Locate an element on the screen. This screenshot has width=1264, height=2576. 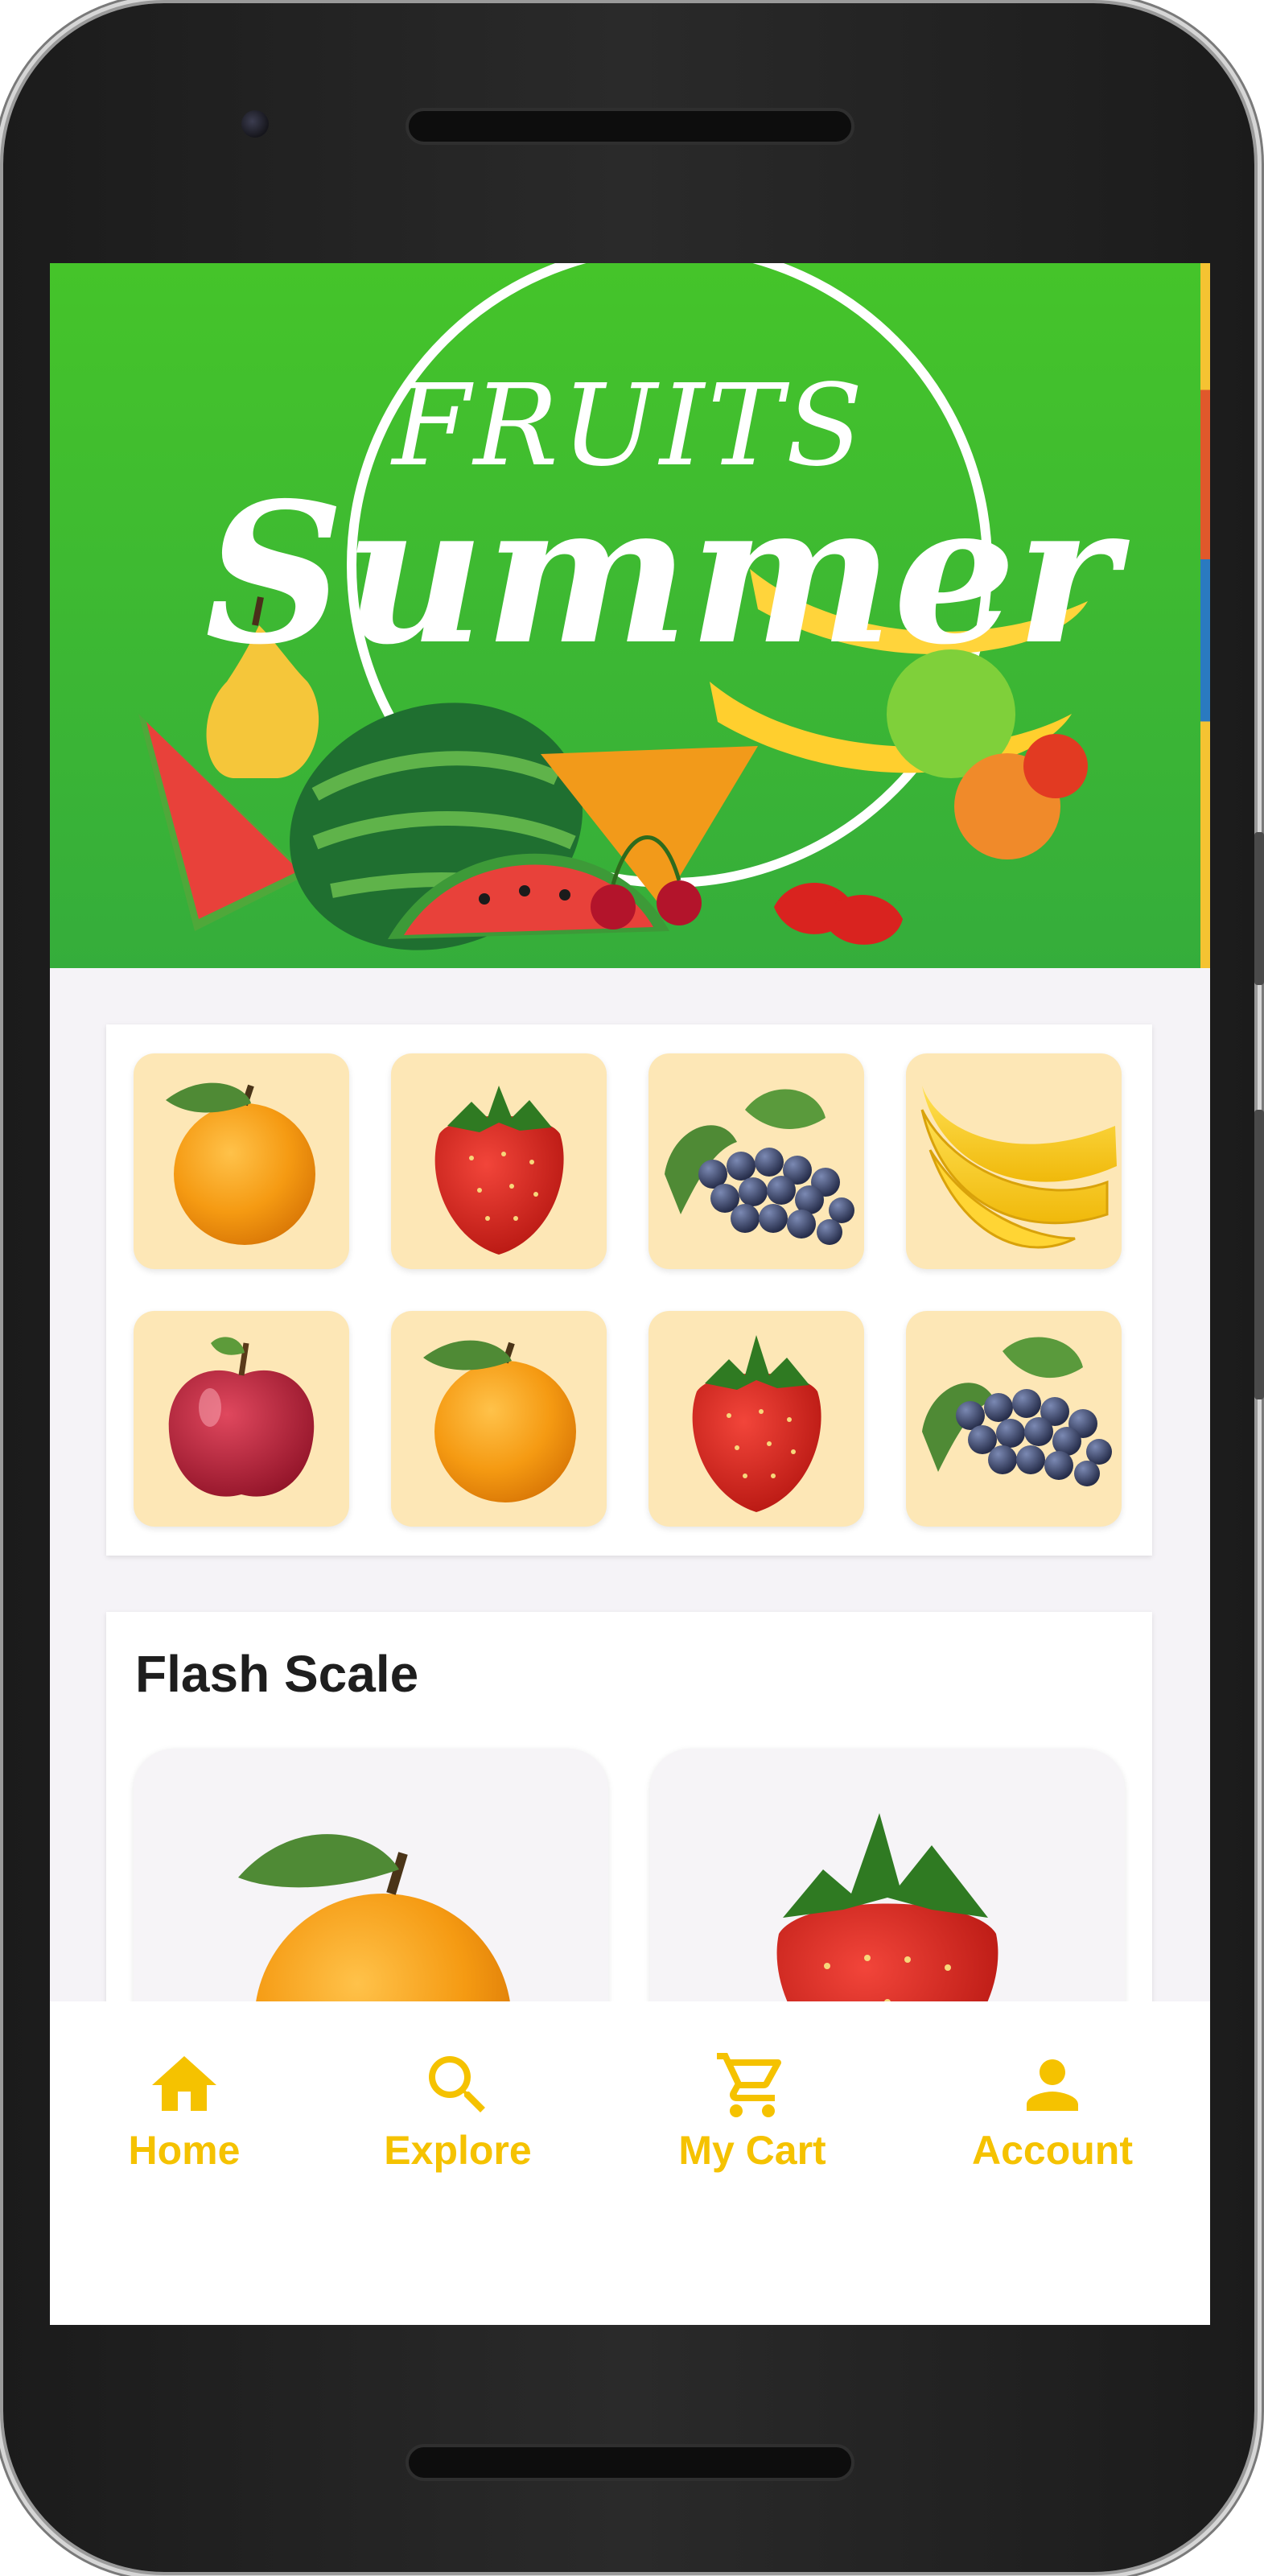
nav-explore: Explore is located at coordinates (458, 2110).